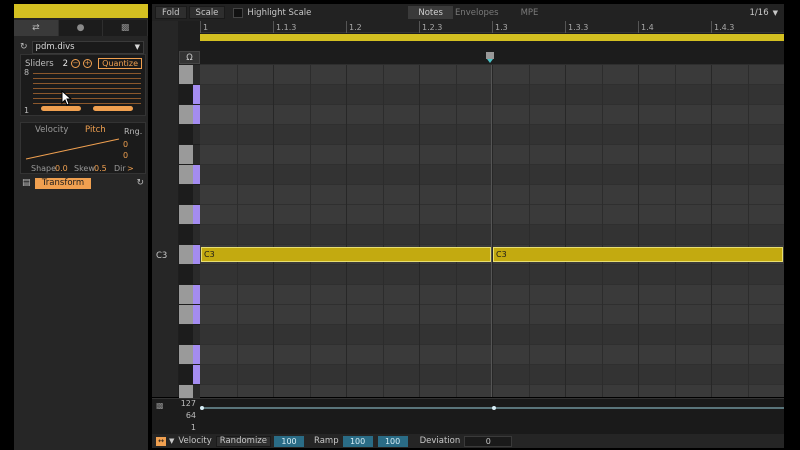 This screenshot has width=800, height=450. I want to click on velocity-editor, so click(492, 417).